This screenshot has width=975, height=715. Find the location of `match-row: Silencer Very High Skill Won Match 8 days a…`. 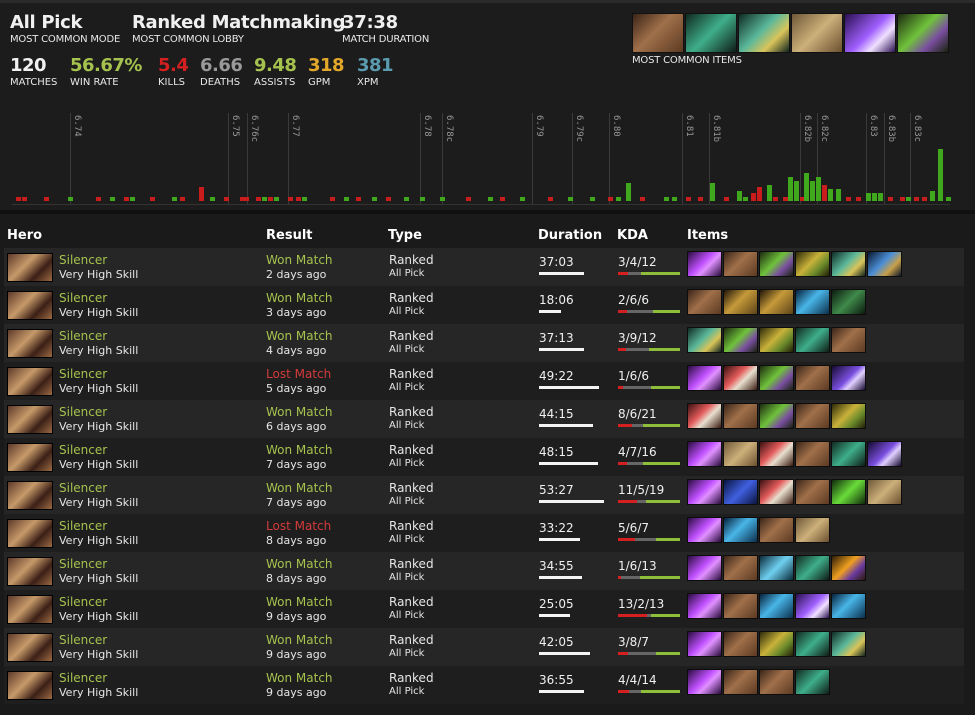

match-row: Silencer Very High Skill Won Match 8 days a… is located at coordinates (484, 571).